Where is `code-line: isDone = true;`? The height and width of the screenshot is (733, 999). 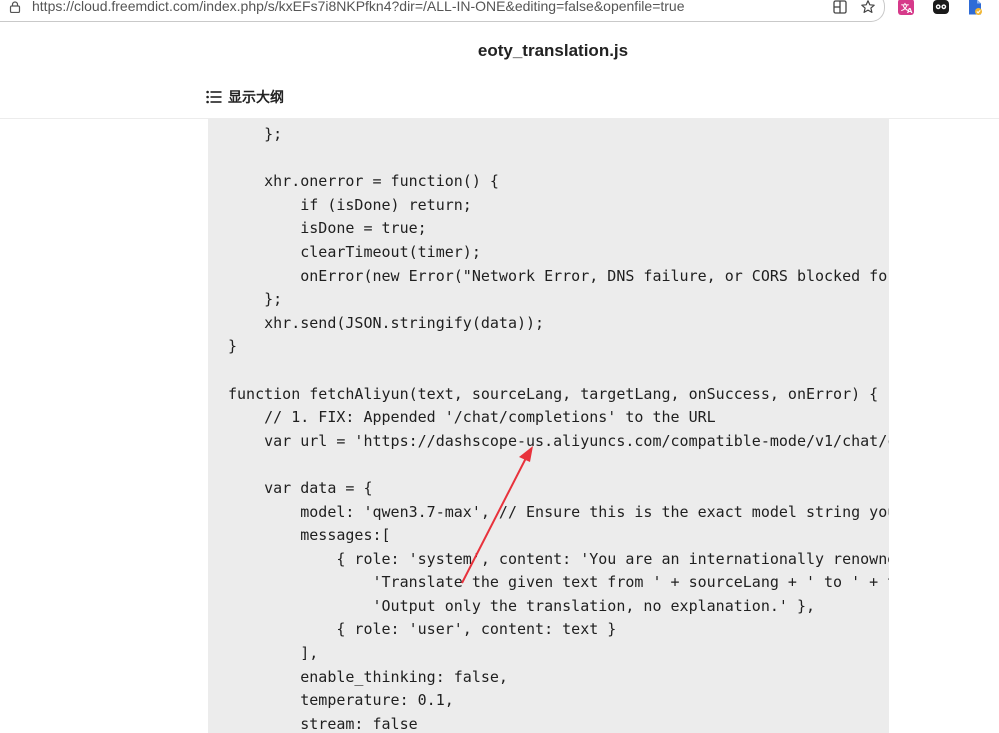 code-line: isDone = true; is located at coordinates (327, 228).